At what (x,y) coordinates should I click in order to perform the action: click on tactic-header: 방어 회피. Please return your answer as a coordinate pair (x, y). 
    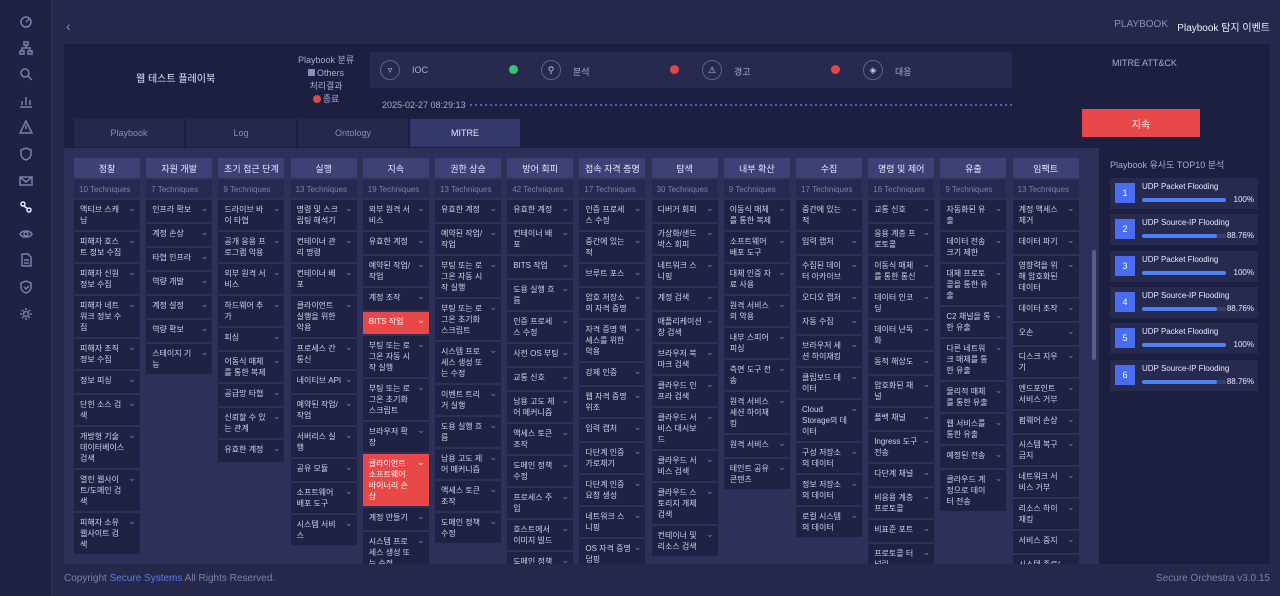
    Looking at the image, I should click on (540, 168).